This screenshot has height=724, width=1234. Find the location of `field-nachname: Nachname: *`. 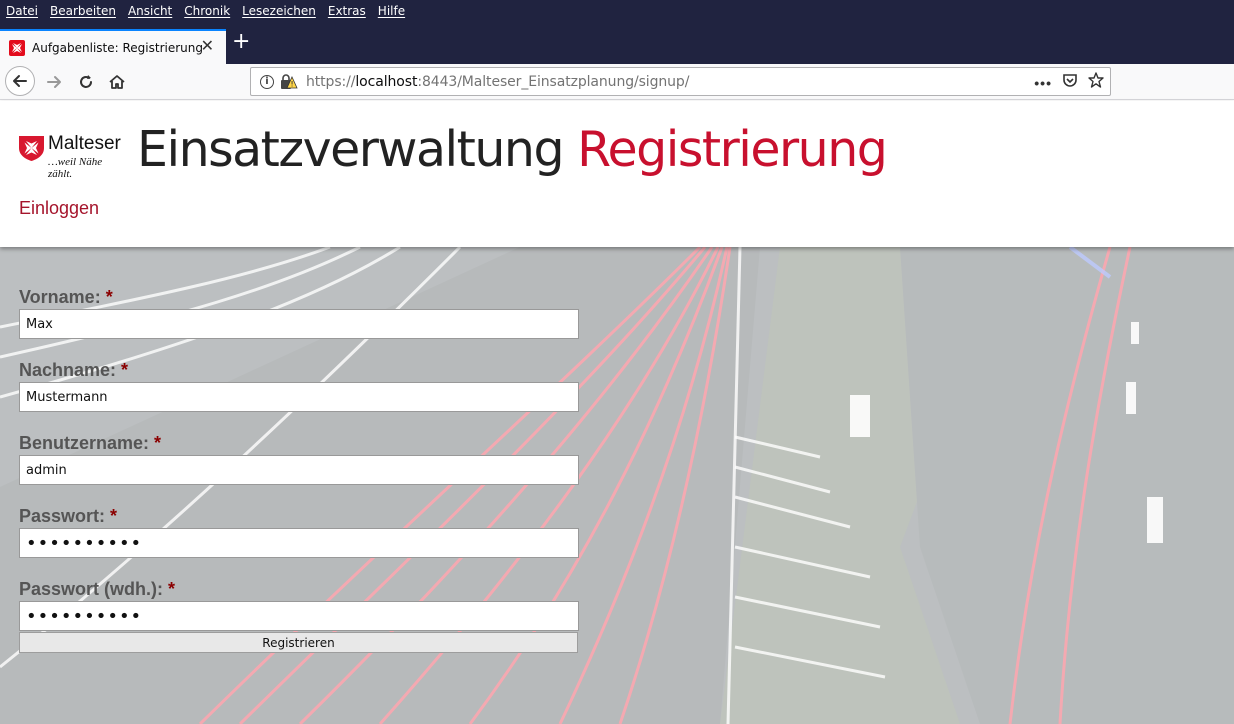

field-nachname: Nachname: * is located at coordinates (299, 385).